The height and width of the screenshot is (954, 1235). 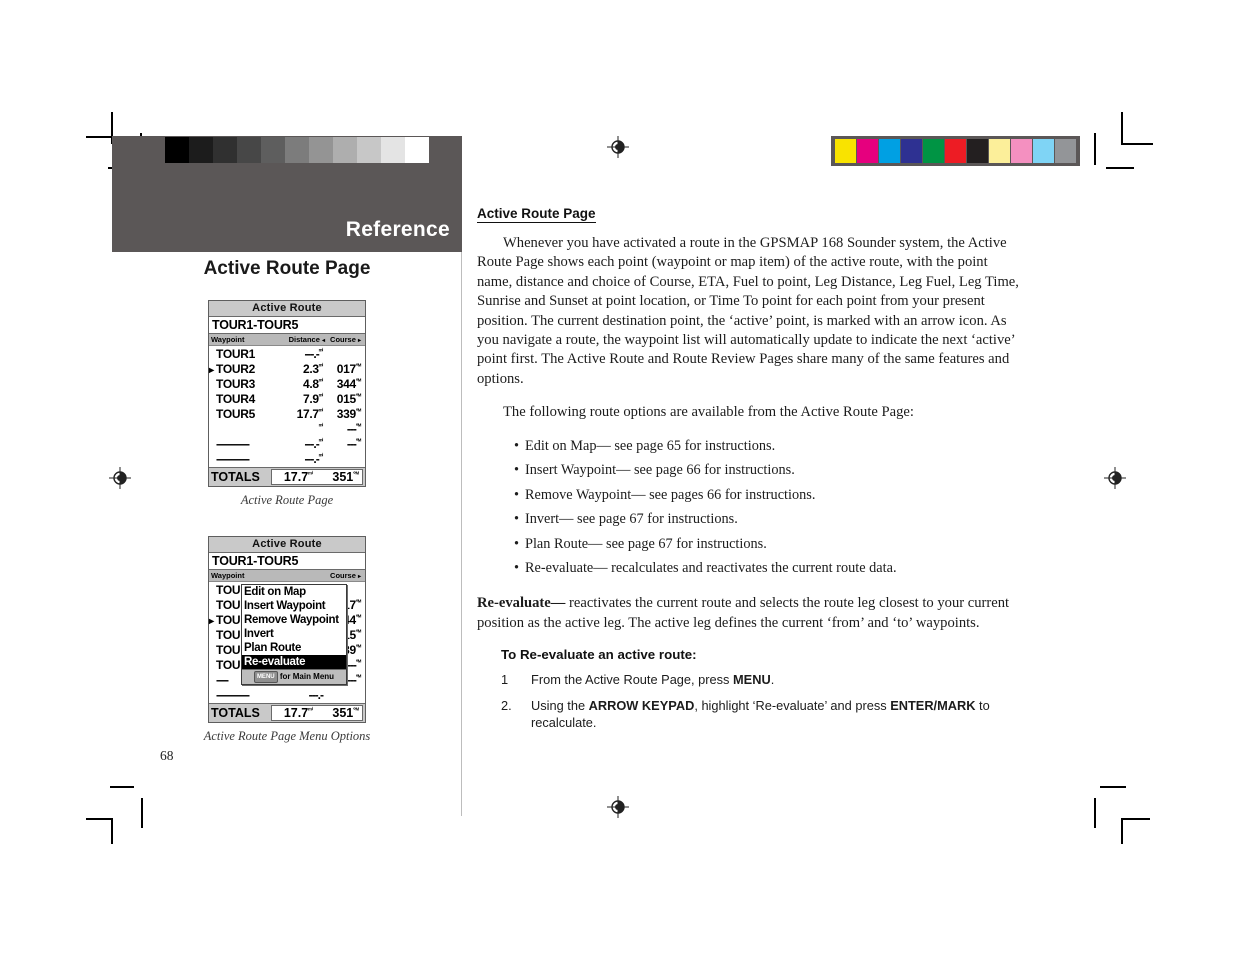 What do you see at coordinates (294, 662) in the screenshot?
I see `menu-item-re-evaluate: Re-evaluate` at bounding box center [294, 662].